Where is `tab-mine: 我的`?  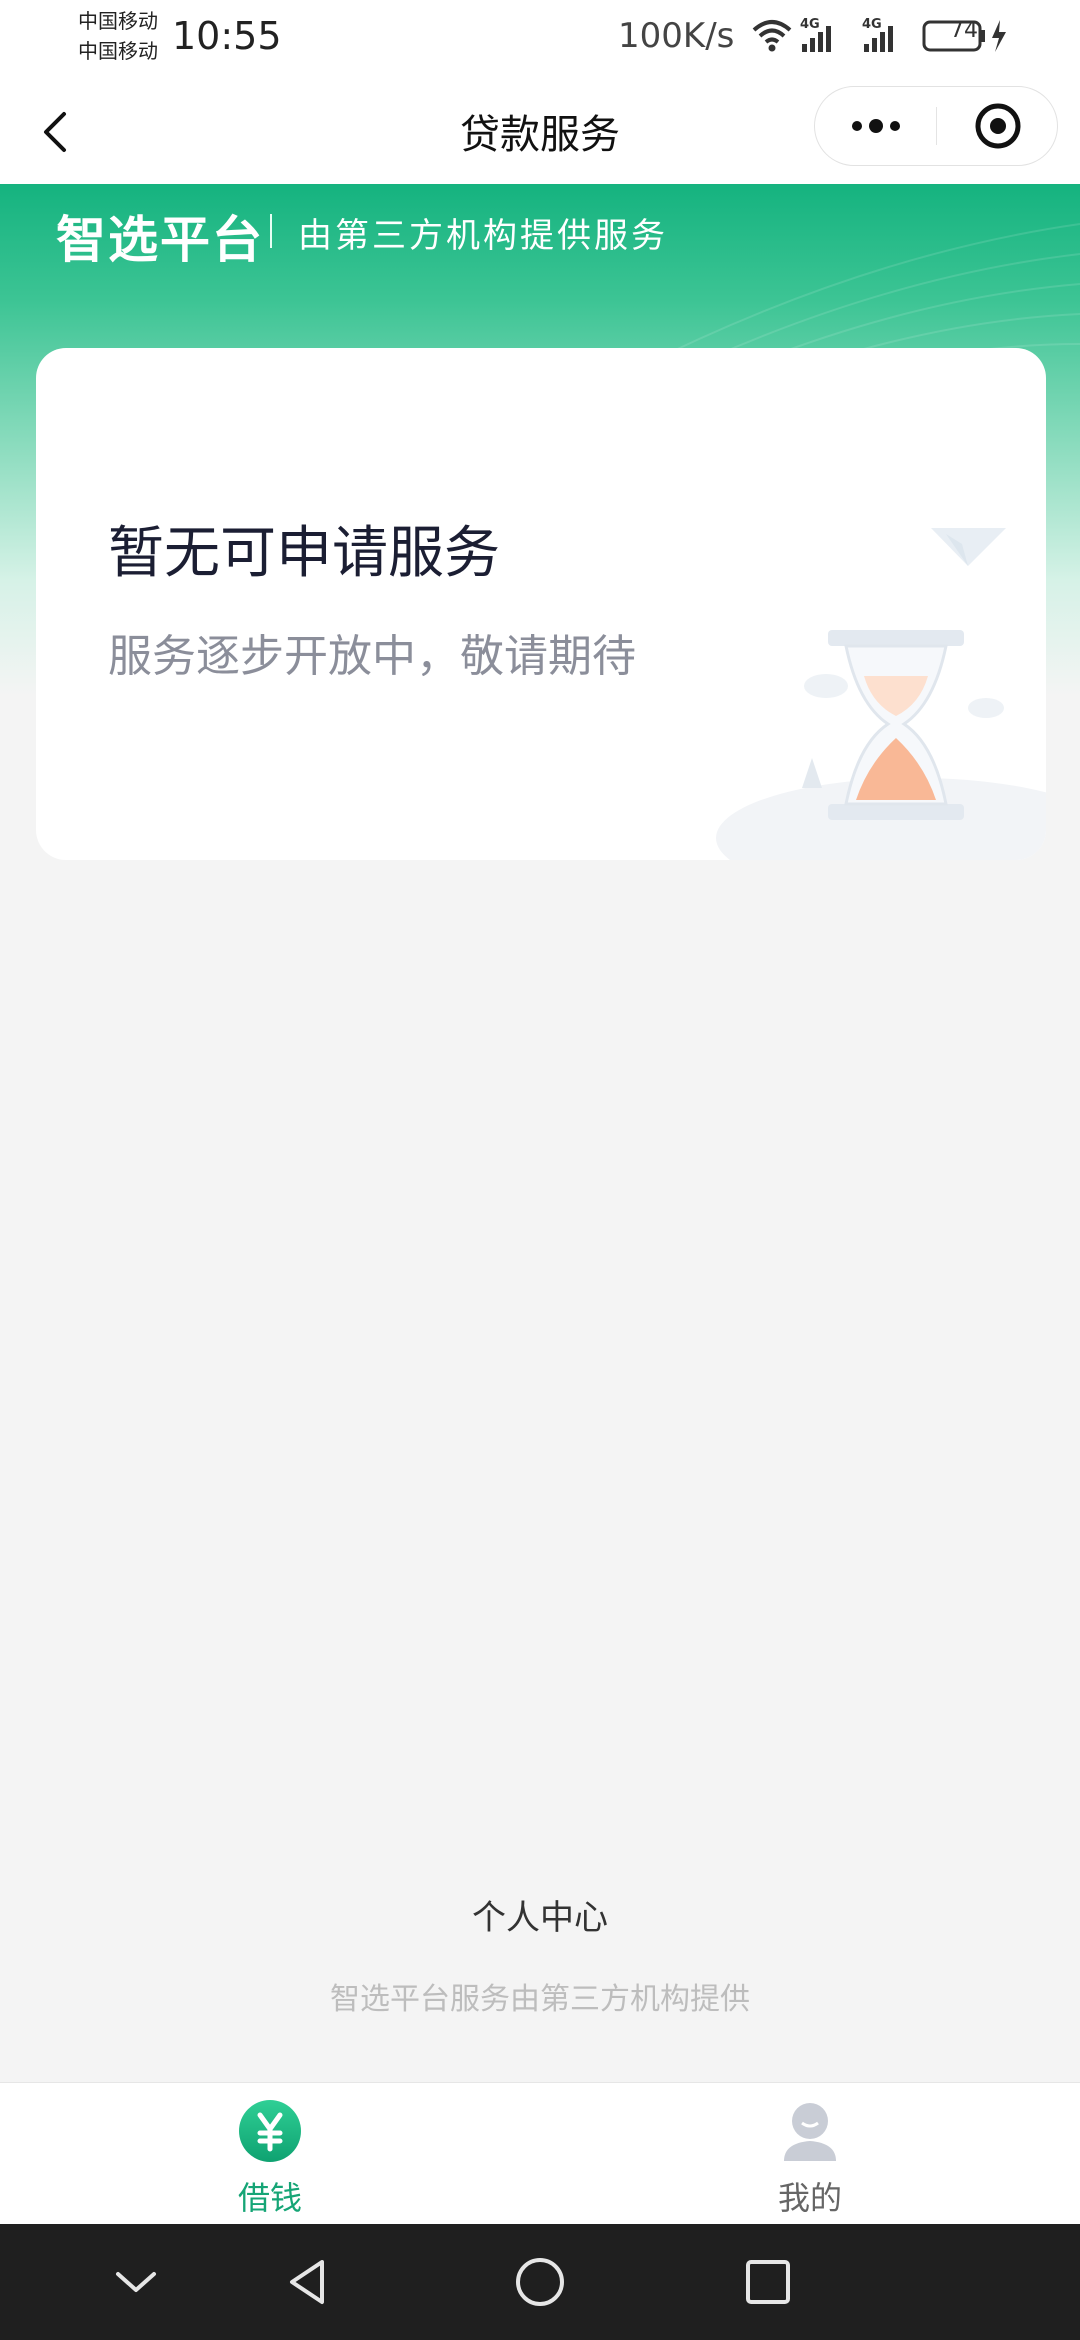
tab-mine: 我的 is located at coordinates (810, 2154).